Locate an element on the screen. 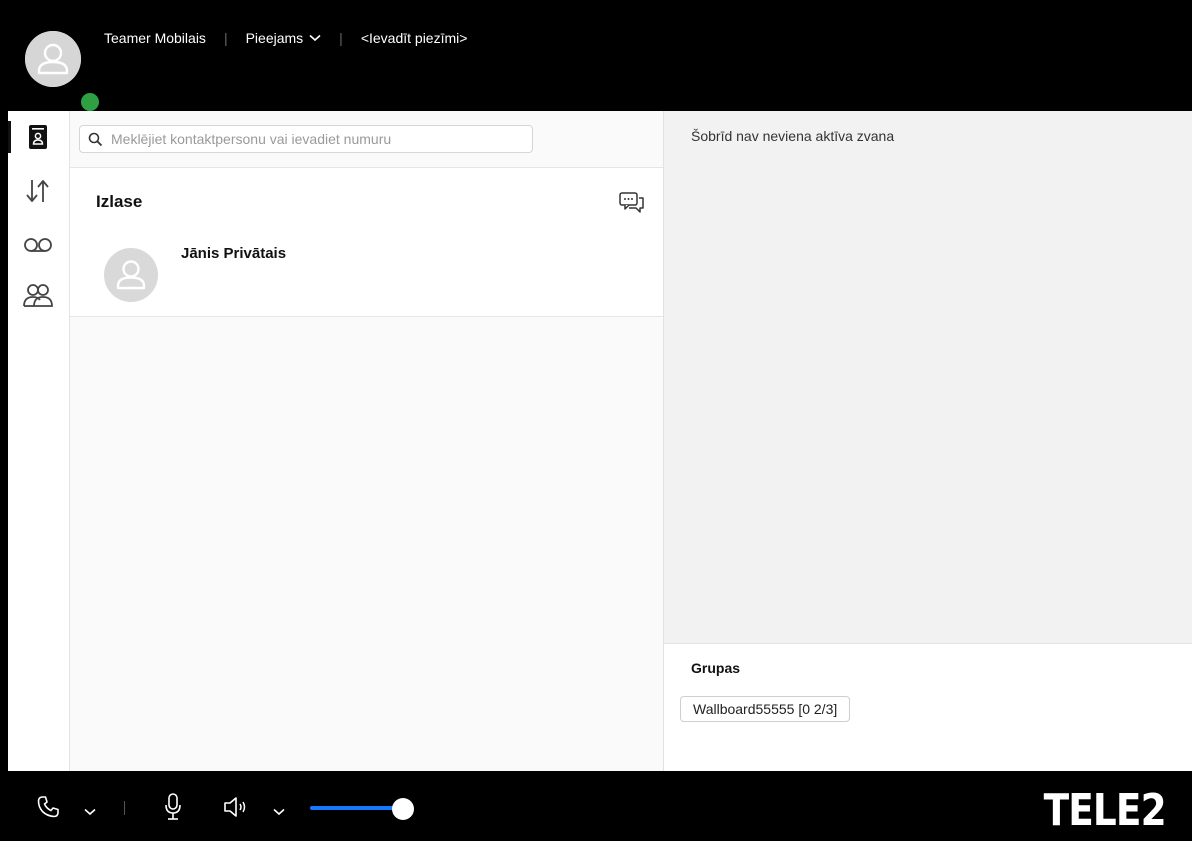 Image resolution: width=1192 pixels, height=841 pixels. phone-options-button is located at coordinates (90, 812).